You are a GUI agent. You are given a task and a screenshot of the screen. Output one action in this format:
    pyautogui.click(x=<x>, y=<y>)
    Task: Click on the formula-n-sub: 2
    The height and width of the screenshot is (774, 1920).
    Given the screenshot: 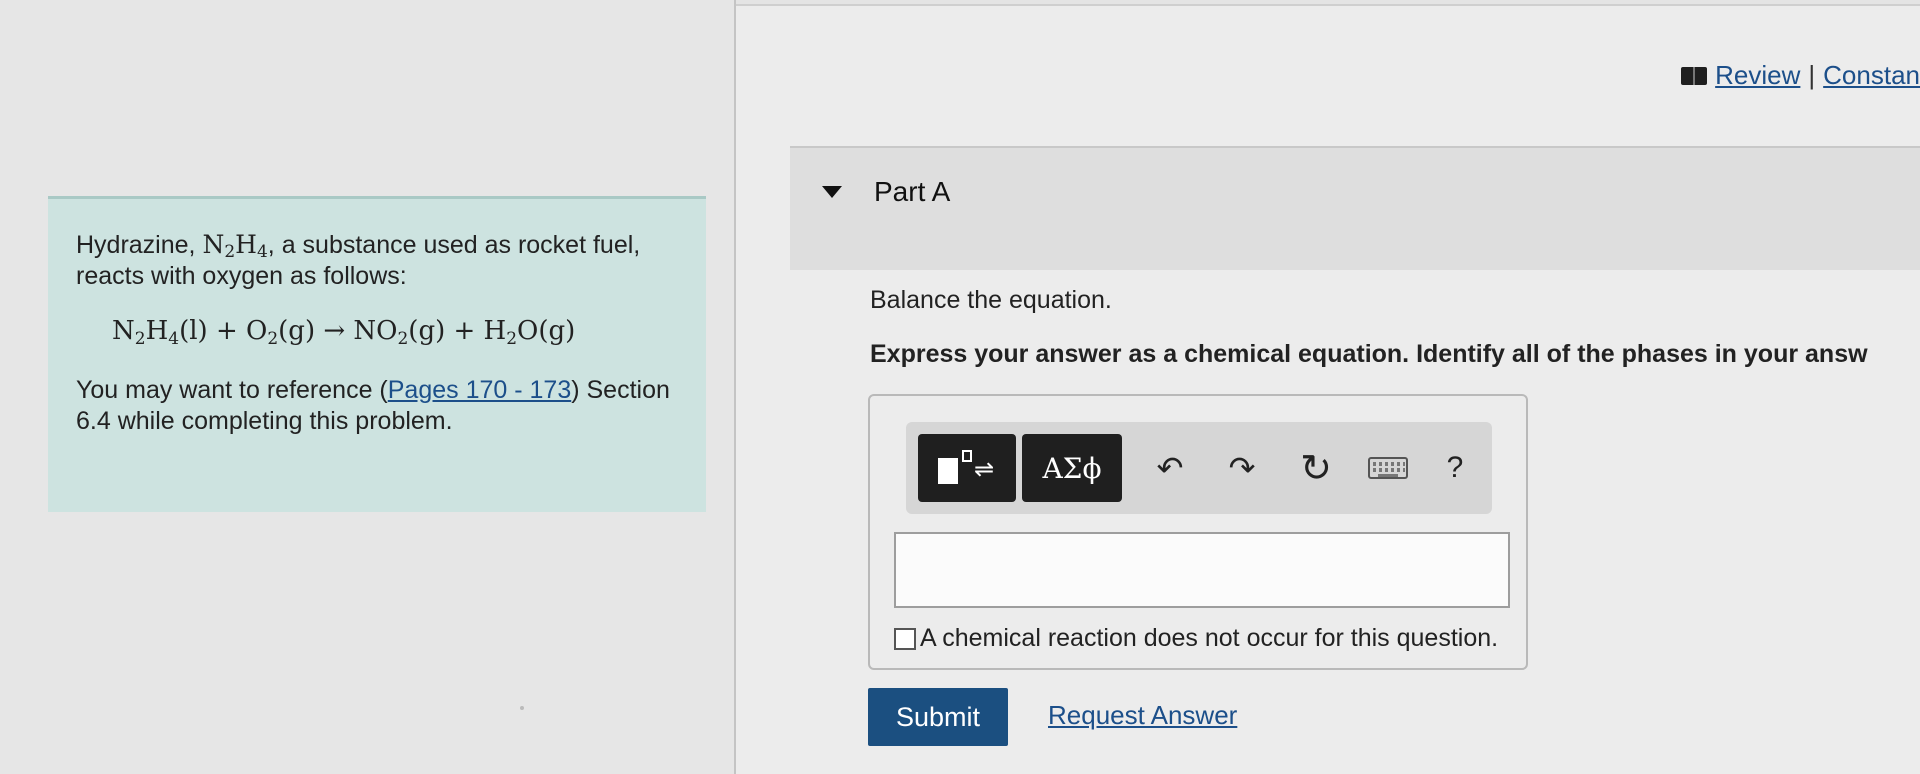 What is the action you would take?
    pyautogui.click(x=230, y=252)
    